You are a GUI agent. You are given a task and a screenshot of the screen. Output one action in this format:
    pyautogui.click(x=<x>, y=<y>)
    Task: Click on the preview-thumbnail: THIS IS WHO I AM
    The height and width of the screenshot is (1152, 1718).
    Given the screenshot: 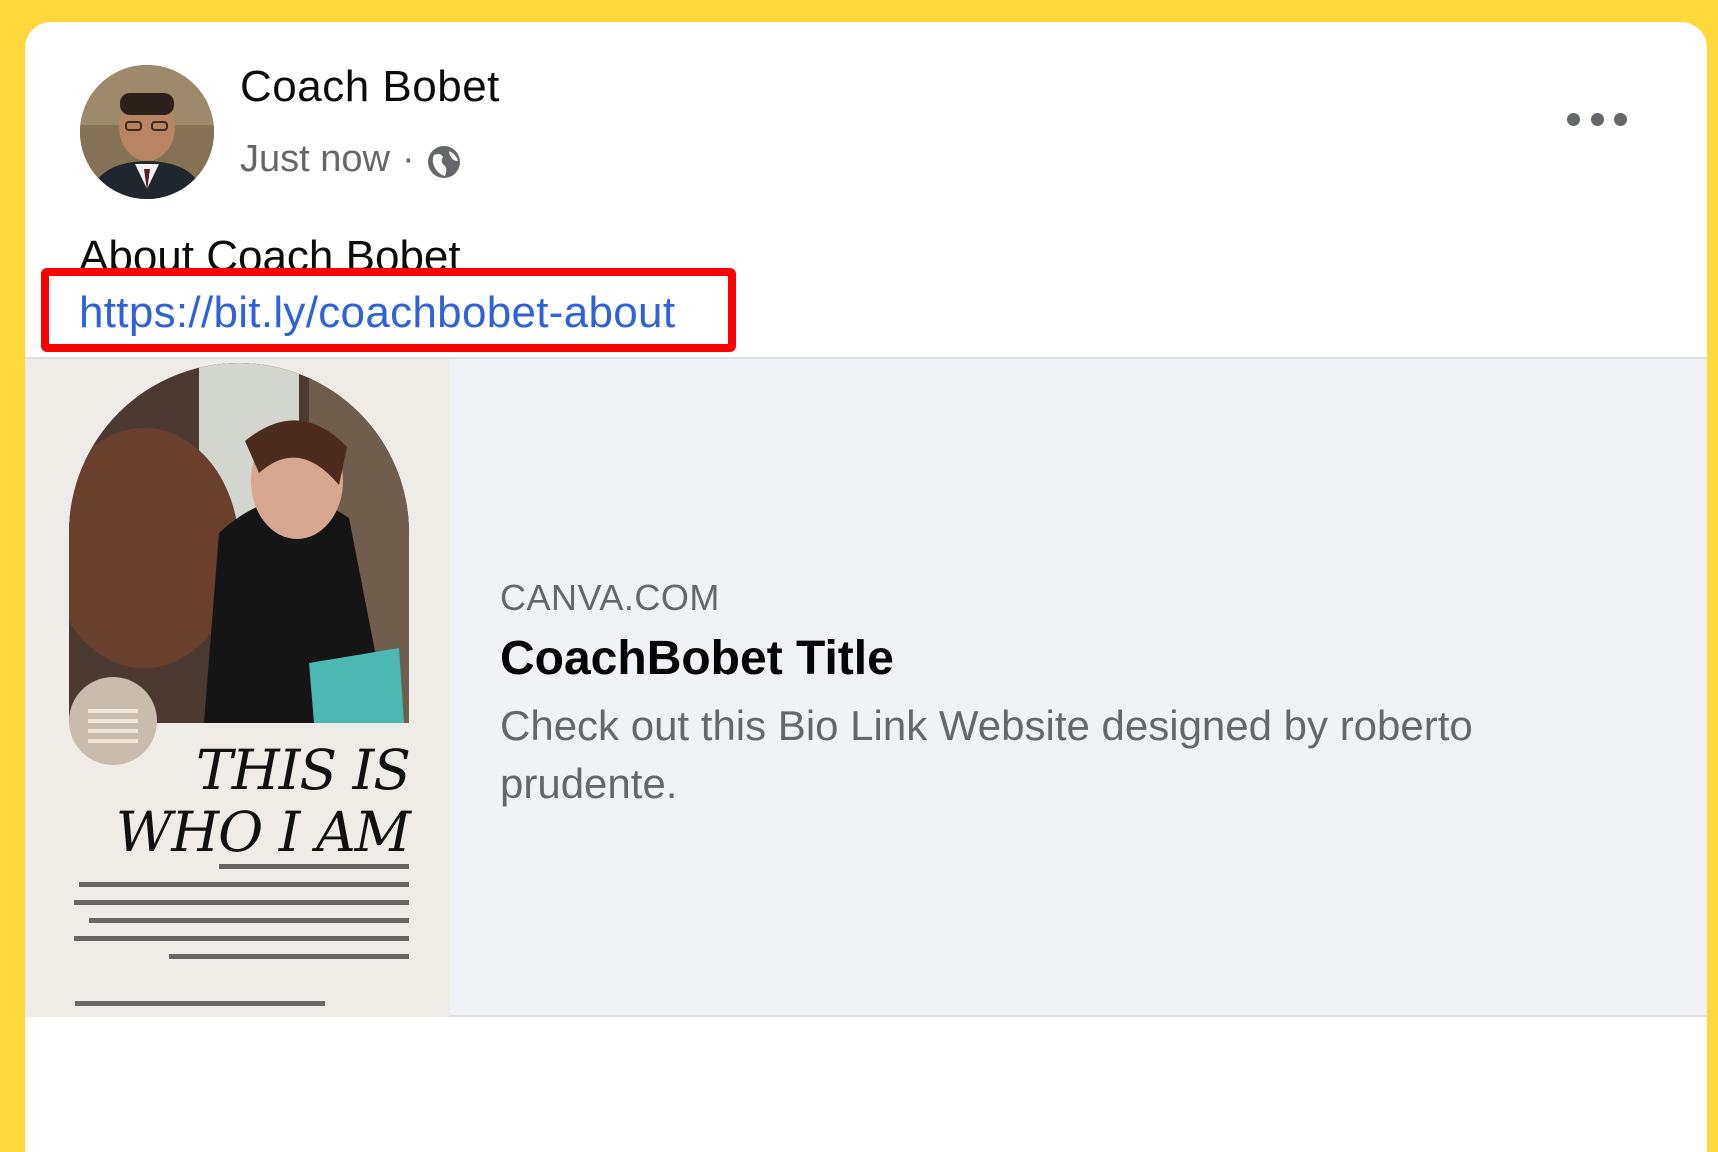 What is the action you would take?
    pyautogui.click(x=237, y=688)
    